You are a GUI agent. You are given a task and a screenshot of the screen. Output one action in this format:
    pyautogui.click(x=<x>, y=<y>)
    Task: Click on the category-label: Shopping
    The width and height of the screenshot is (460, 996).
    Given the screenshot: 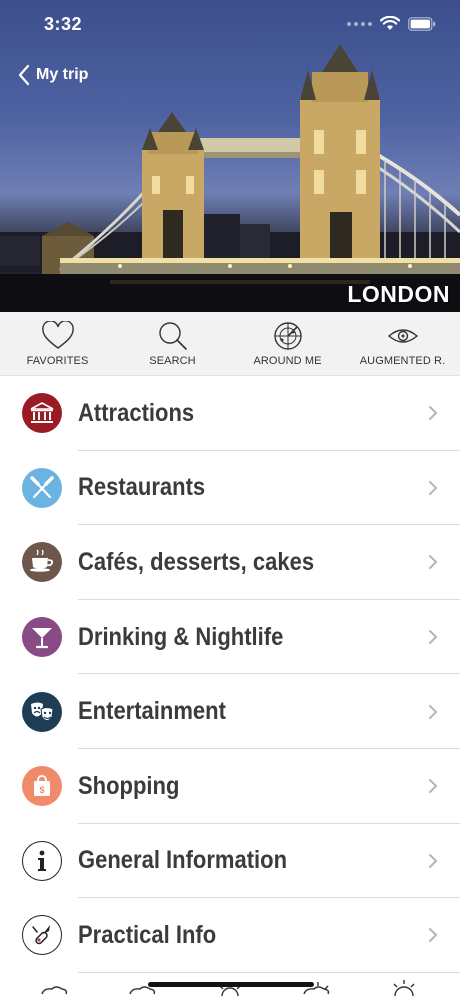 What is the action you would take?
    pyautogui.click(x=129, y=785)
    